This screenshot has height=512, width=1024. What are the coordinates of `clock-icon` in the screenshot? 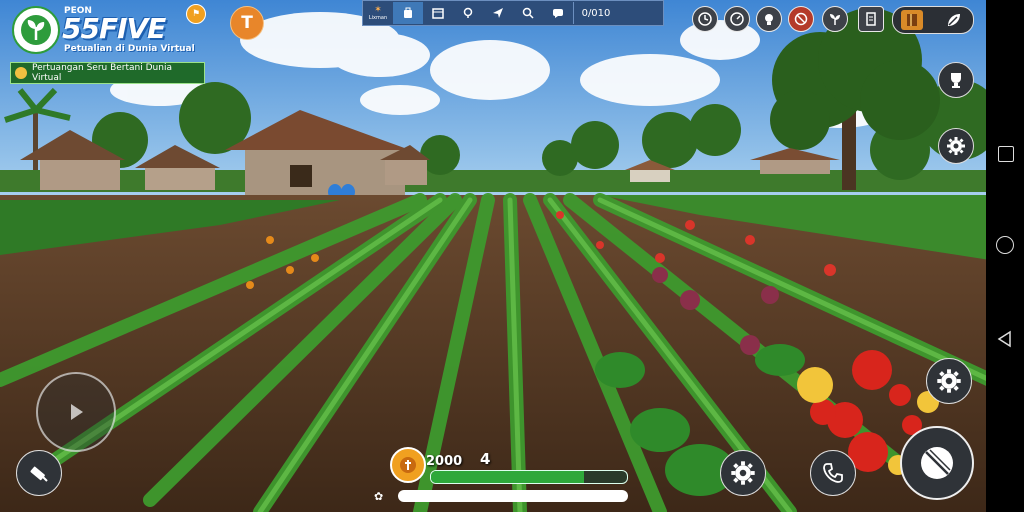 It's located at (705, 19).